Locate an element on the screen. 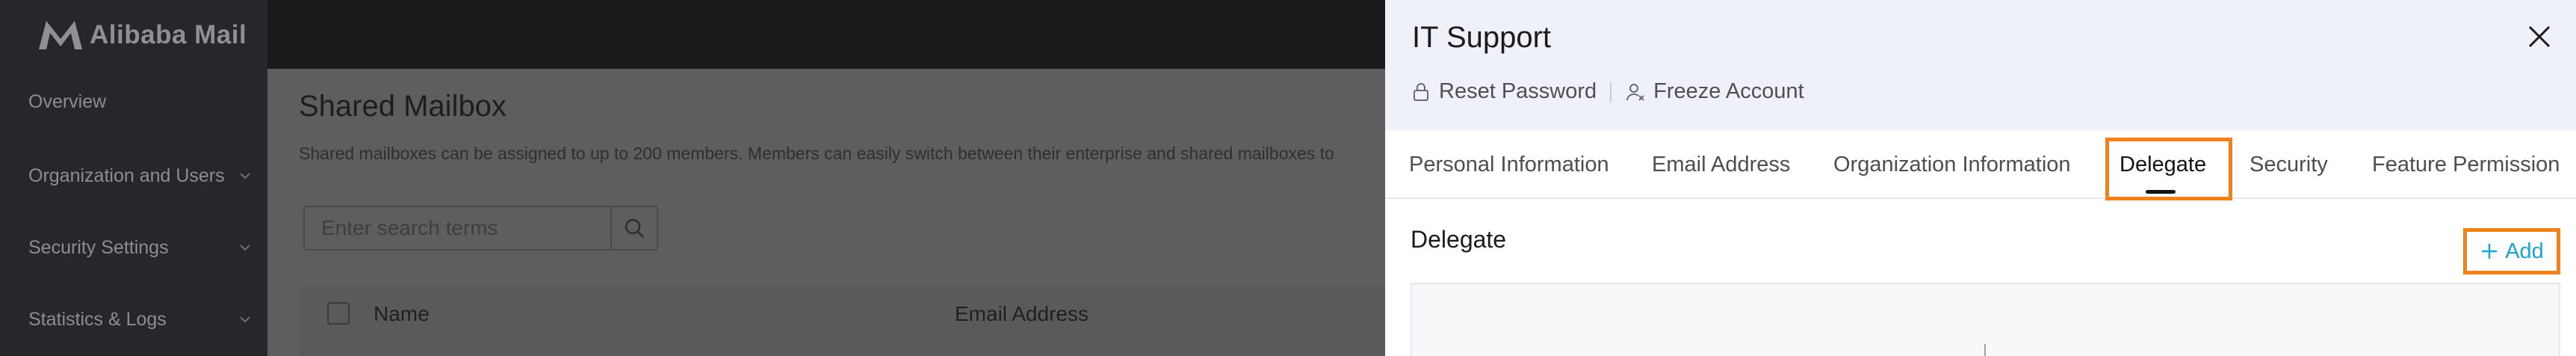 The height and width of the screenshot is (356, 2576). section-title: Delegate is located at coordinates (1459, 239).